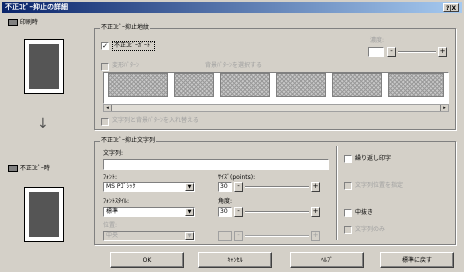 The image size is (464, 272). Describe the element at coordinates (216, 164) in the screenshot. I see `string-input` at that location.